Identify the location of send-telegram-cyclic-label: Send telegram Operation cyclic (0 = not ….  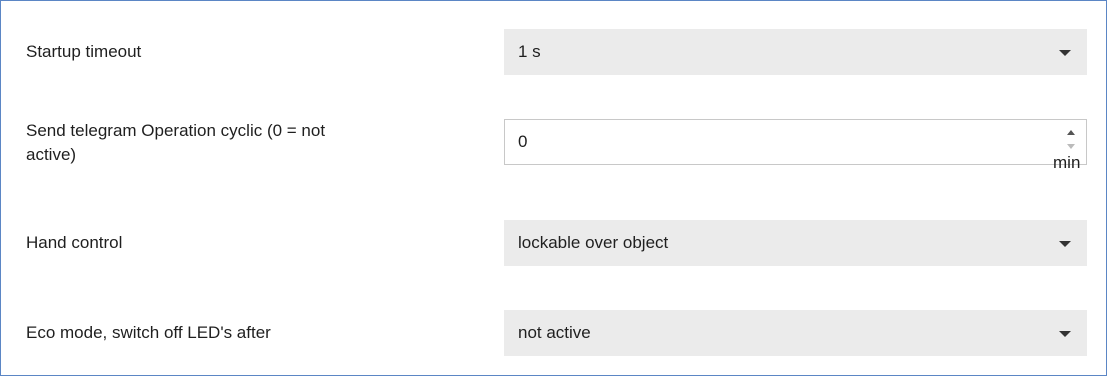
(175, 143).